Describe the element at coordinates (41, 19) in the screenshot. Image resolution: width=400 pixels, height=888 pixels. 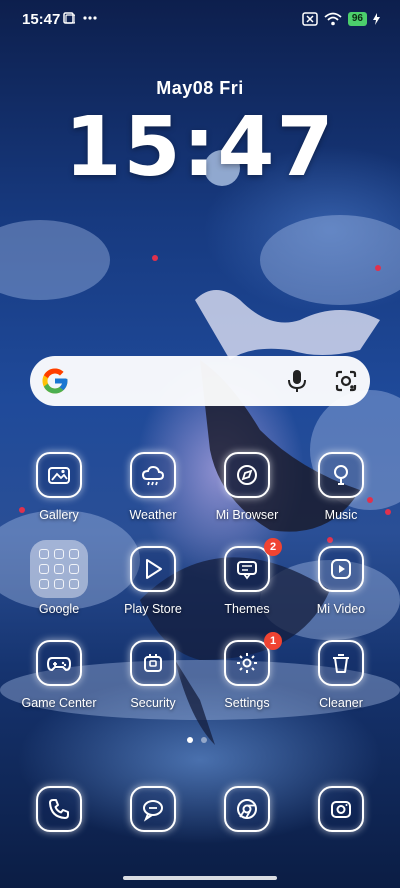
I see `status-time: 15:47` at that location.